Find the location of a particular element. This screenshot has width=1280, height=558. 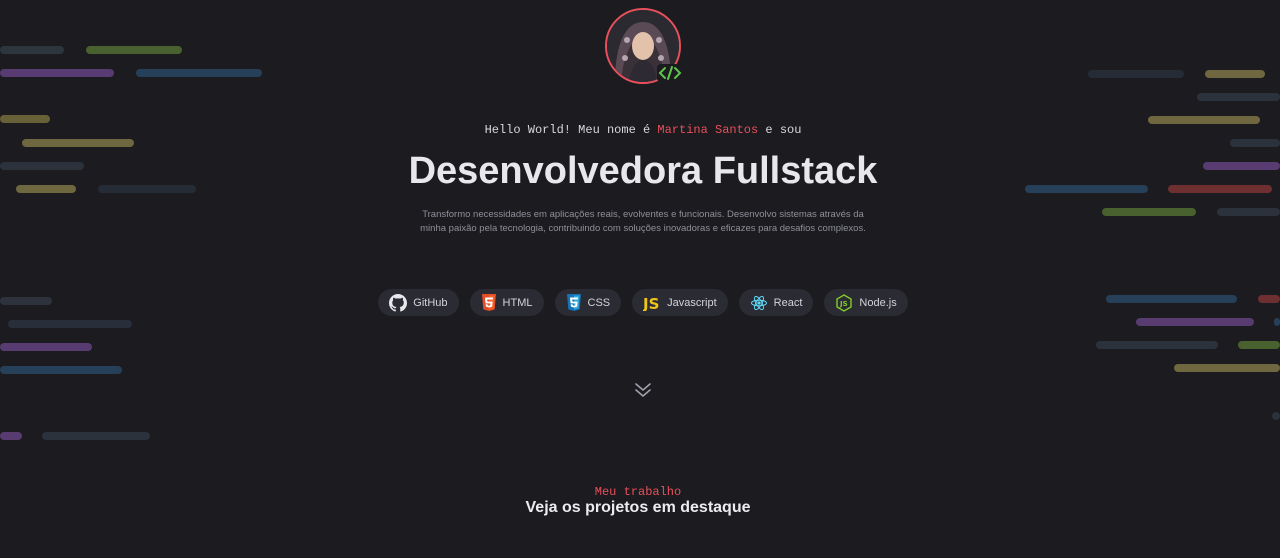

hero-title: Desenvolvedora Fullstack is located at coordinates (643, 171).